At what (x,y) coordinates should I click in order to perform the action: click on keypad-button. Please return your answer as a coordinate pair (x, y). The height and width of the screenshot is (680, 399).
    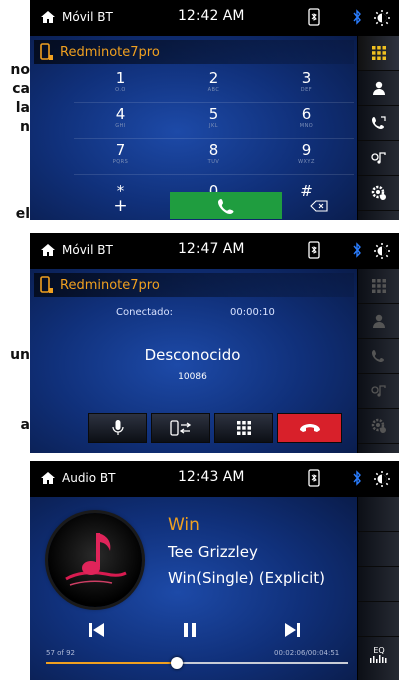
    Looking at the image, I should click on (244, 428).